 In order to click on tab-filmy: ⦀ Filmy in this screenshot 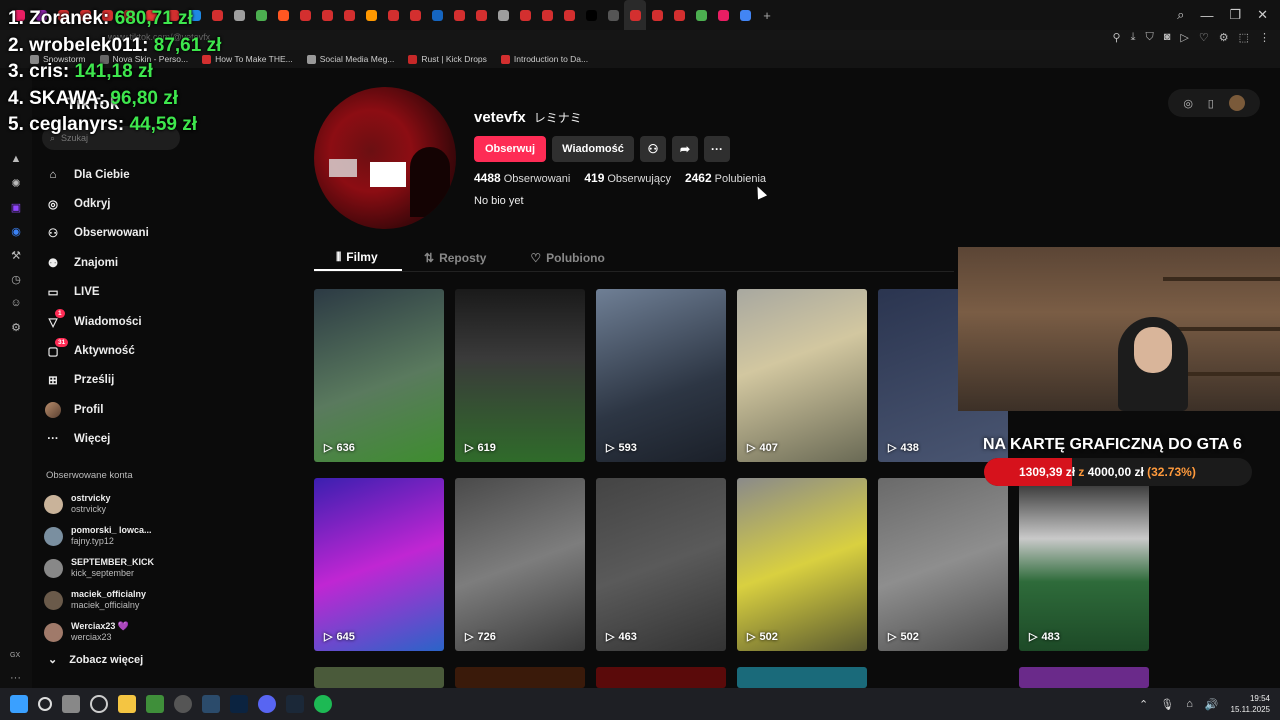, I will do `click(358, 258)`.